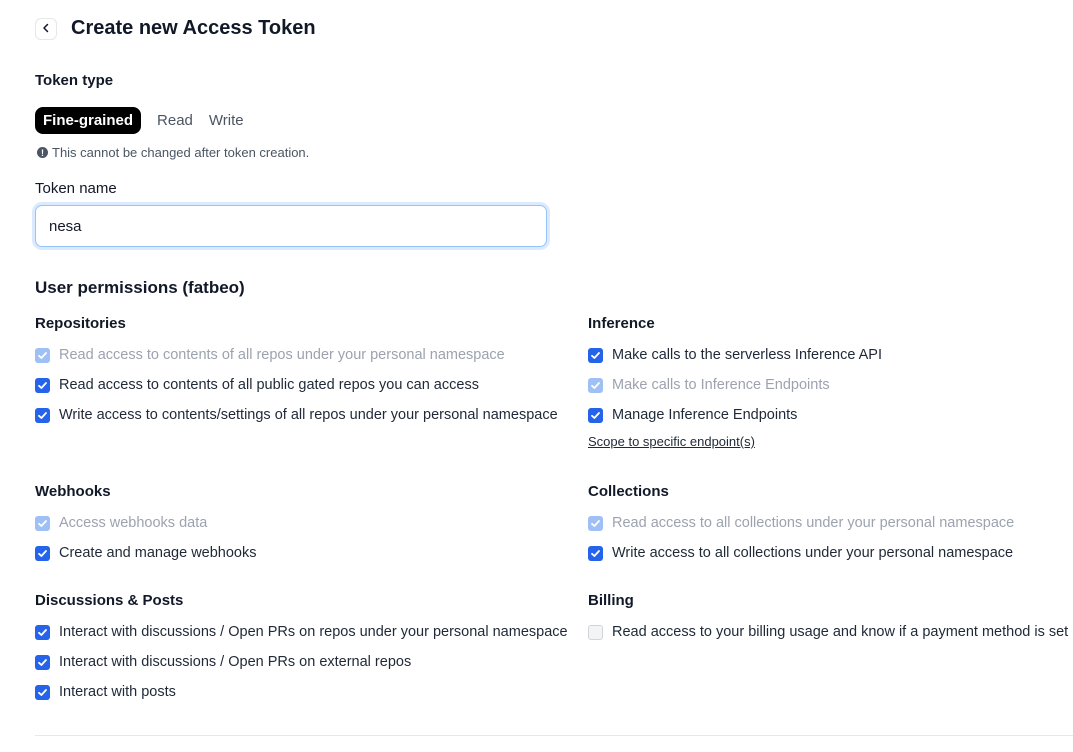  I want to click on user-permissions-title: User permissions (fatbeo), so click(140, 287).